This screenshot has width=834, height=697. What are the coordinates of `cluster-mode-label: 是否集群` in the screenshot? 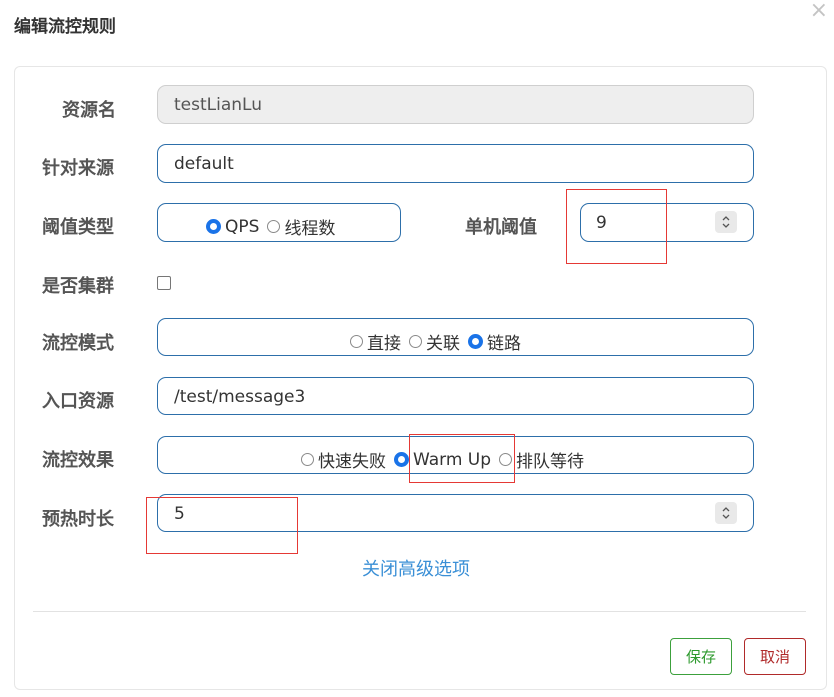 It's located at (78, 286).